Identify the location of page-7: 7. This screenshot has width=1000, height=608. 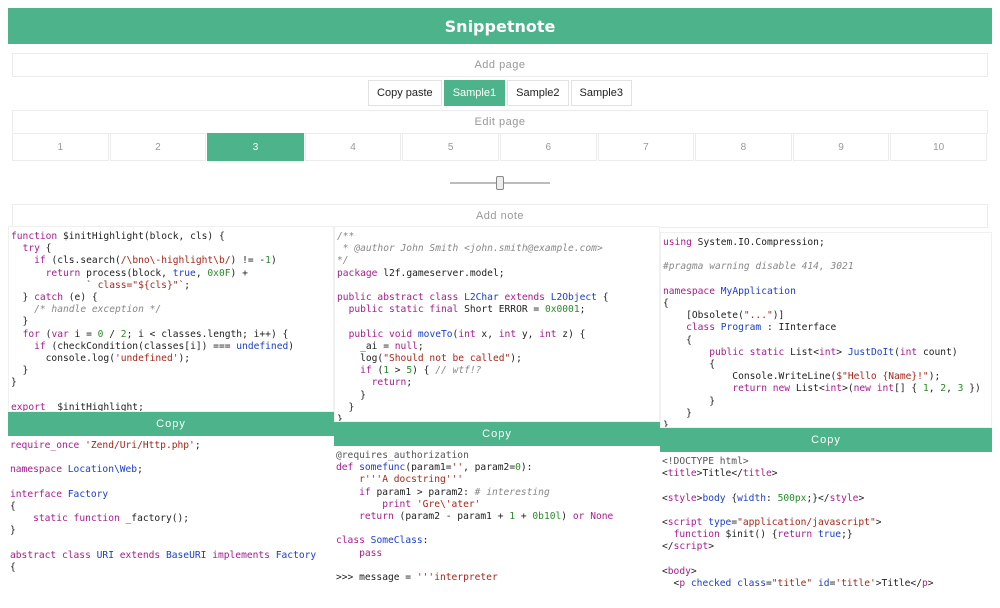
(646, 147).